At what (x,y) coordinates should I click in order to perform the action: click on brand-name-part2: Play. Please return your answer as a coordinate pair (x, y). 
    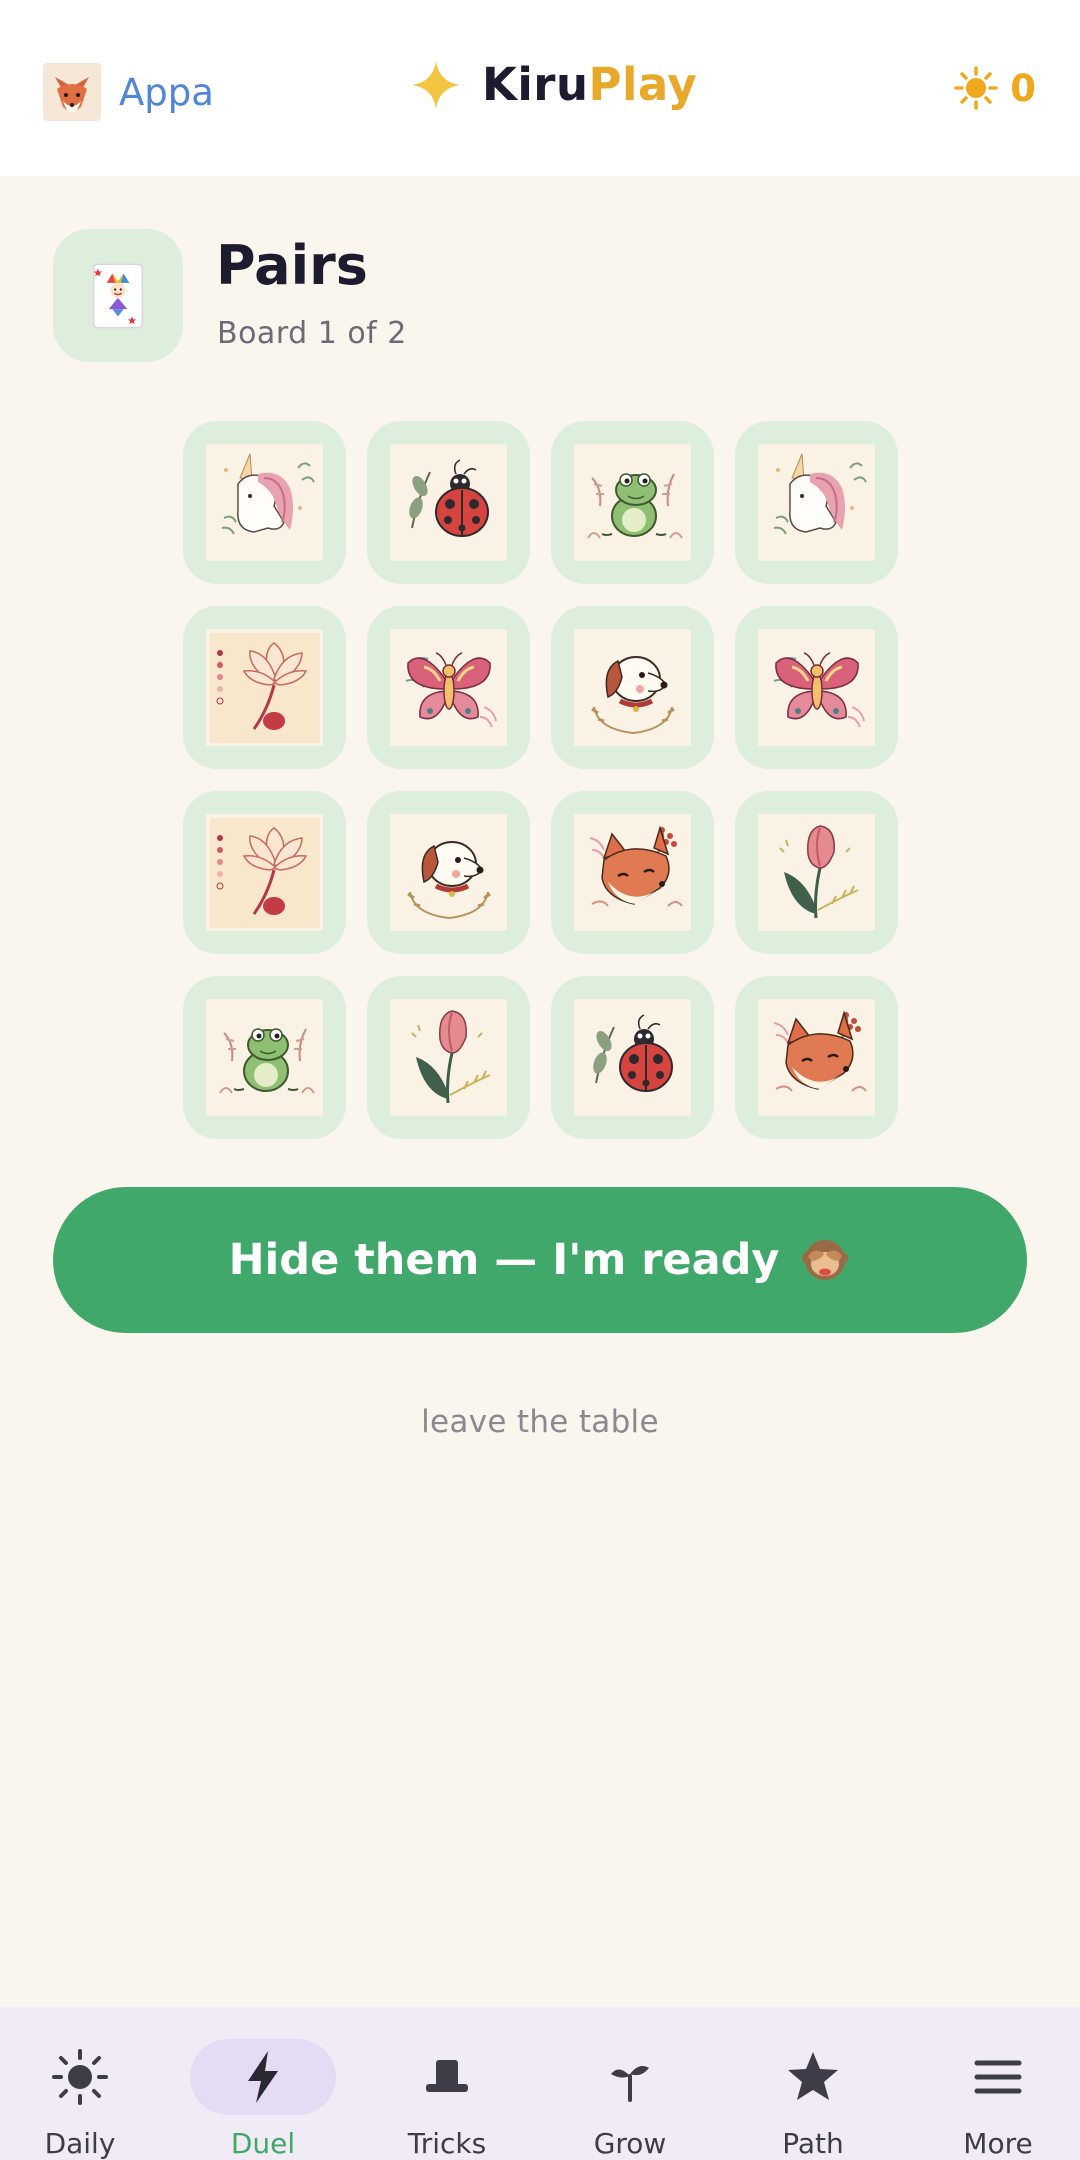
    Looking at the image, I should click on (643, 84).